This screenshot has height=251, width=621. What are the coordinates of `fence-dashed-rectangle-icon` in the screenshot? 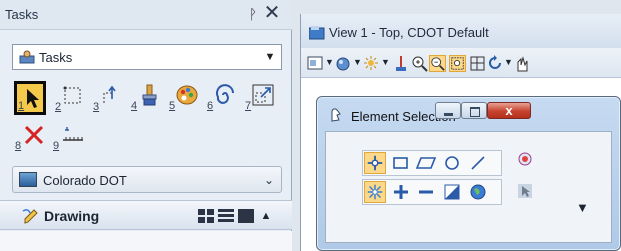 It's located at (72, 95).